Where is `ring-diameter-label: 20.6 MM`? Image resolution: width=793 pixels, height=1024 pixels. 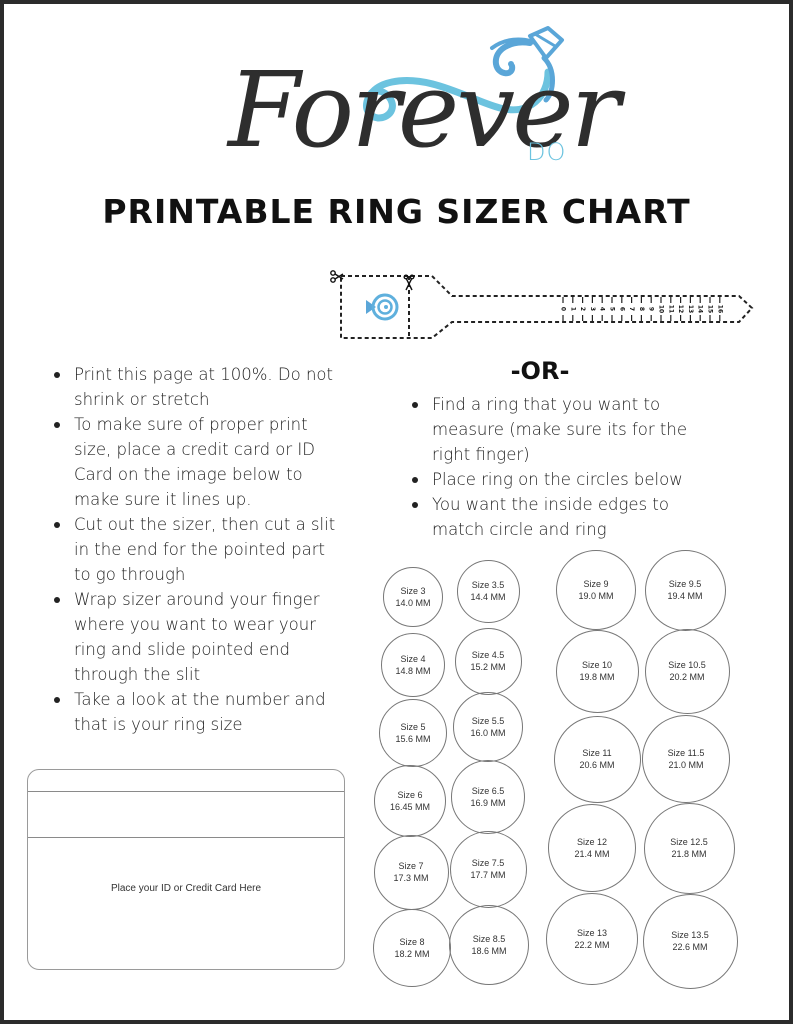
ring-diameter-label: 20.6 MM is located at coordinates (597, 765).